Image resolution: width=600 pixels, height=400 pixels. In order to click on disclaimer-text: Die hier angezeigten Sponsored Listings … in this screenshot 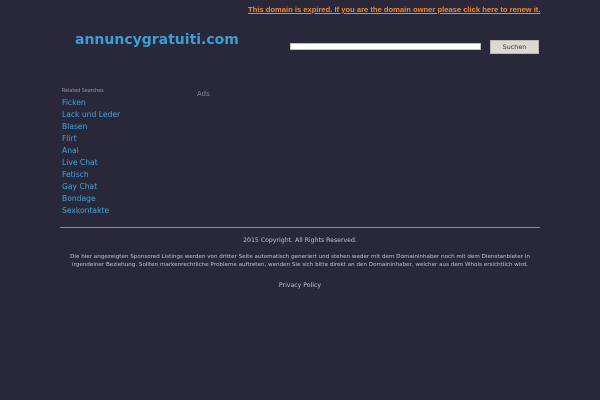, I will do `click(300, 261)`.